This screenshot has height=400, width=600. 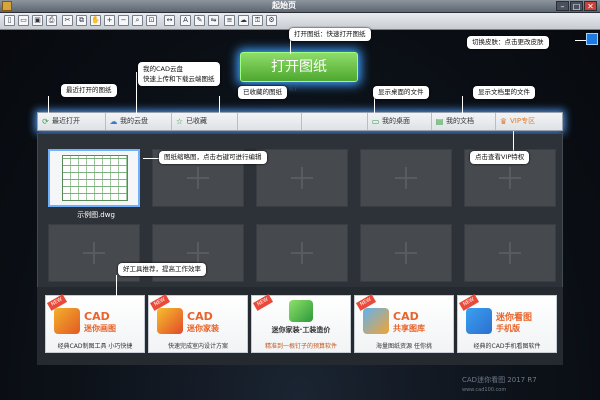 I want to click on nav-recent: ⟳ 最近打开, so click(x=72, y=121).